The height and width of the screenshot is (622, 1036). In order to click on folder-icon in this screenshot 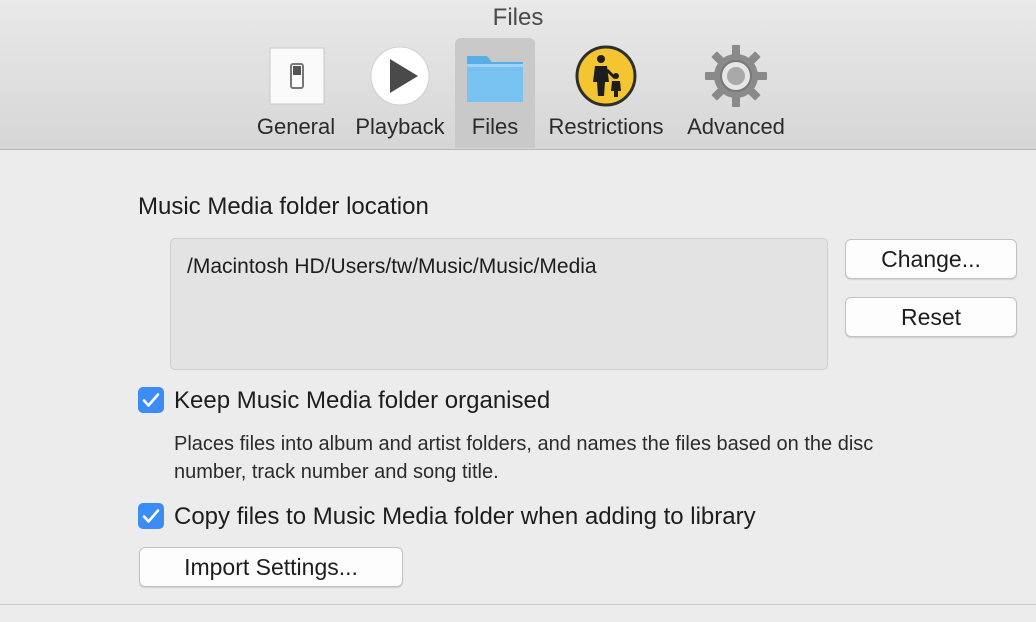, I will do `click(495, 76)`.